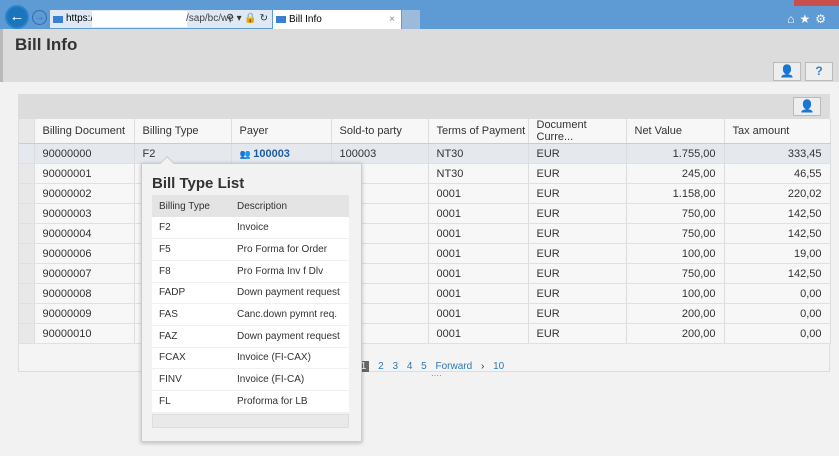  Describe the element at coordinates (809, 19) in the screenshot. I see `home-favorites-settings-icons: ⌂★⚙` at that location.